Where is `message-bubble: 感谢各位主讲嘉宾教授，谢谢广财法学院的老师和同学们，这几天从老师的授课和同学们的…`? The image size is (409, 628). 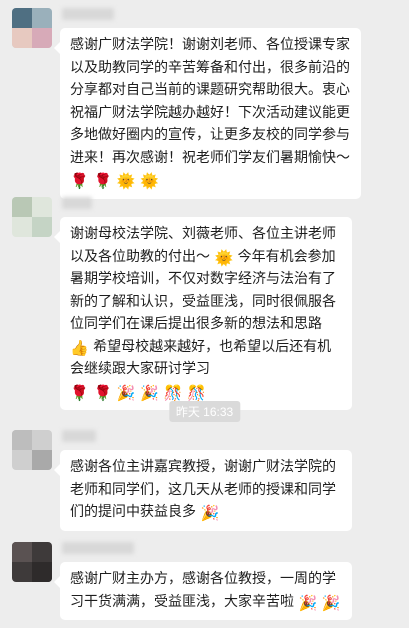 message-bubble: 感谢各位主讲嘉宾教授，谢谢广财法学院的老师和同学们，这几天从老师的授课和同学们的… is located at coordinates (203, 490).